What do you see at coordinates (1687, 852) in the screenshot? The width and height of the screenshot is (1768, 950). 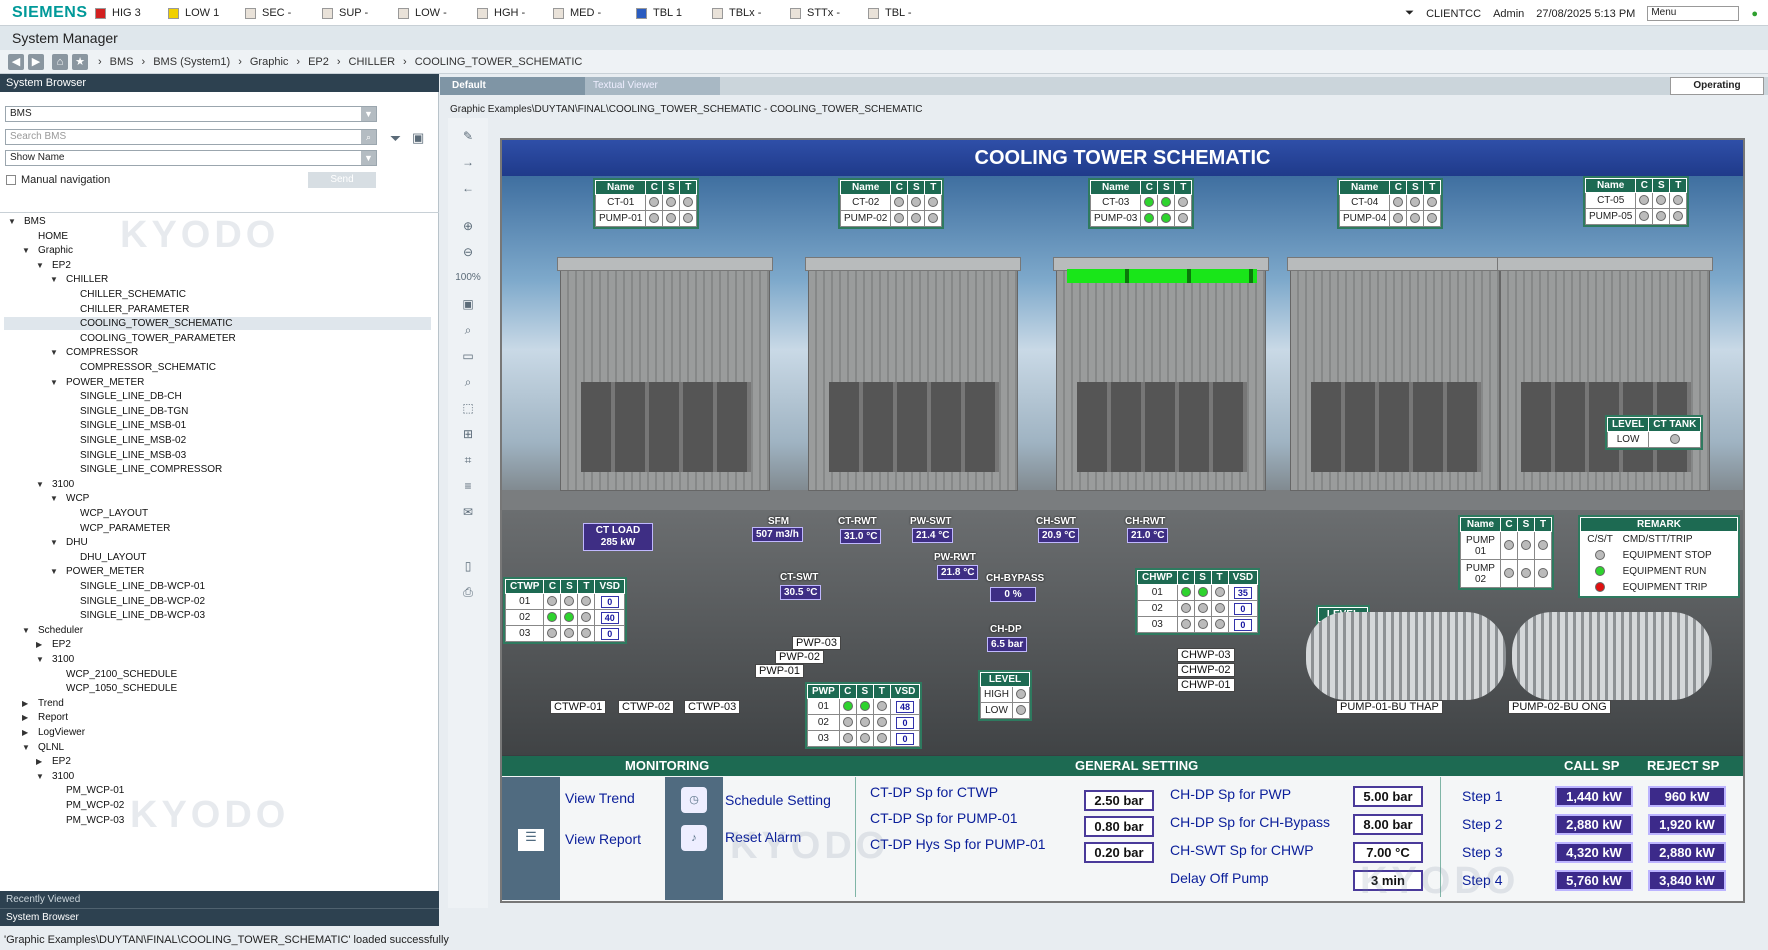 I see `reject-sp-value: 2,880 kW` at bounding box center [1687, 852].